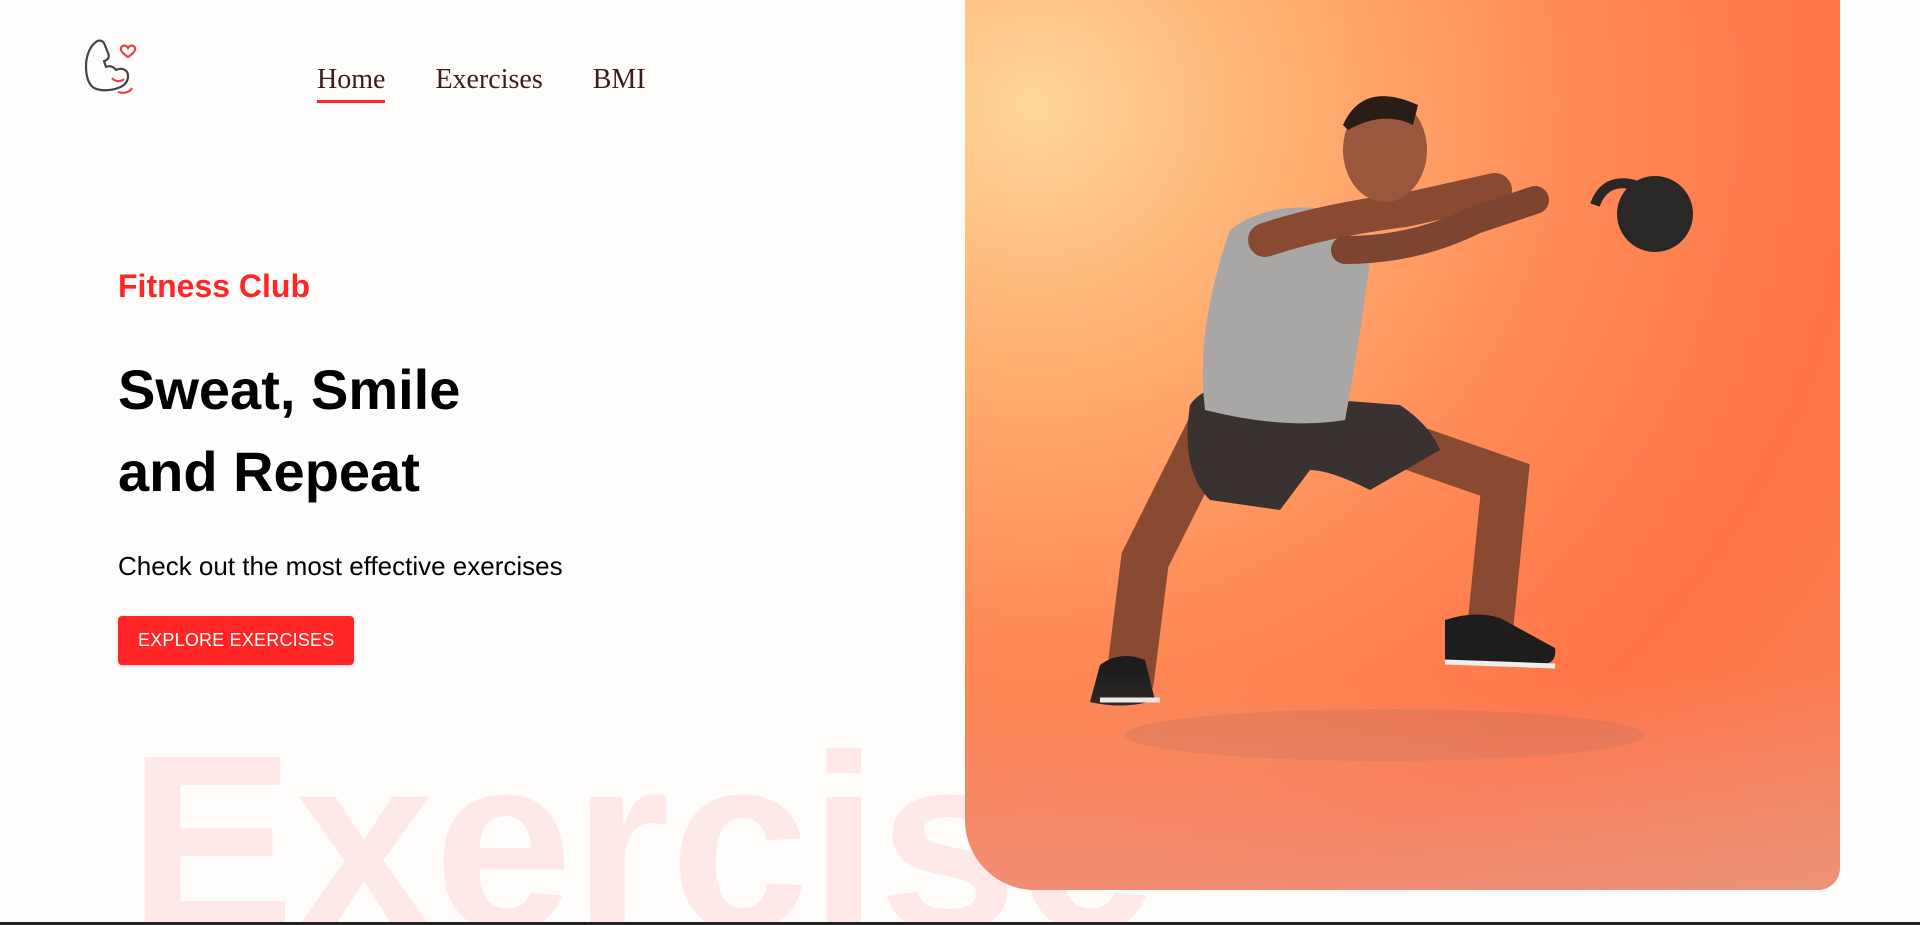 This screenshot has height=925, width=1920. I want to click on hero-headline: Sweat, Smile and Repeat, so click(518, 431).